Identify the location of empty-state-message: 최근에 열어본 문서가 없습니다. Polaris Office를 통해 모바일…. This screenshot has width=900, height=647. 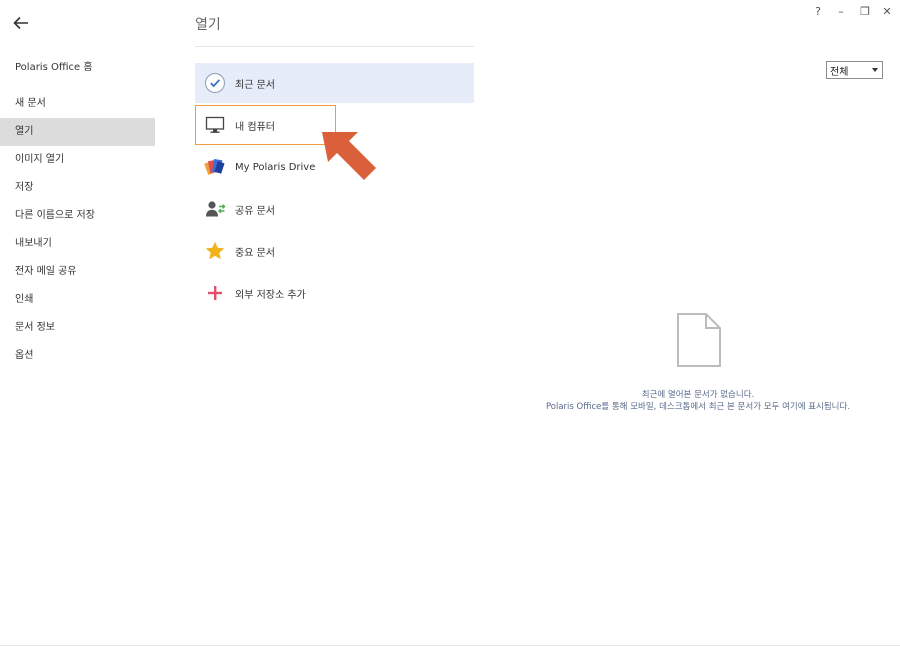
(698, 401).